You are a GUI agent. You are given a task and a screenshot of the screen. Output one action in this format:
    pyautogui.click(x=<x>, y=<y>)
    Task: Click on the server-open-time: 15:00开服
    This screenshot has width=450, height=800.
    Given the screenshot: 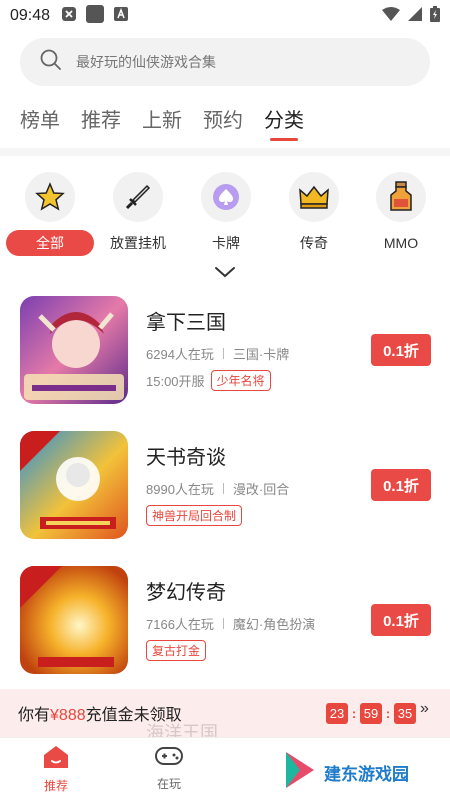 What is the action you would take?
    pyautogui.click(x=175, y=381)
    